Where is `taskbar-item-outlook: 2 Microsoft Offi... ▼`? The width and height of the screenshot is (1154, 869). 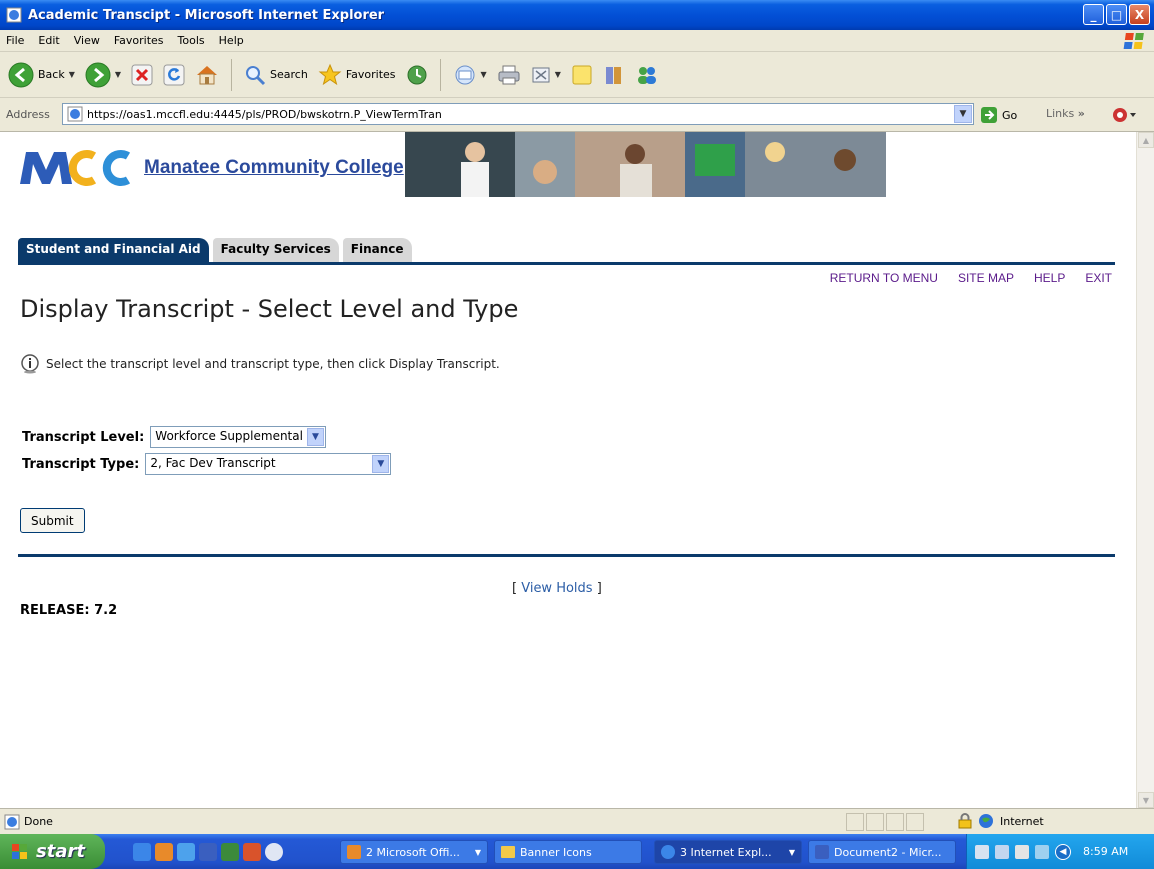 taskbar-item-outlook: 2 Microsoft Offi... ▼ is located at coordinates (414, 852).